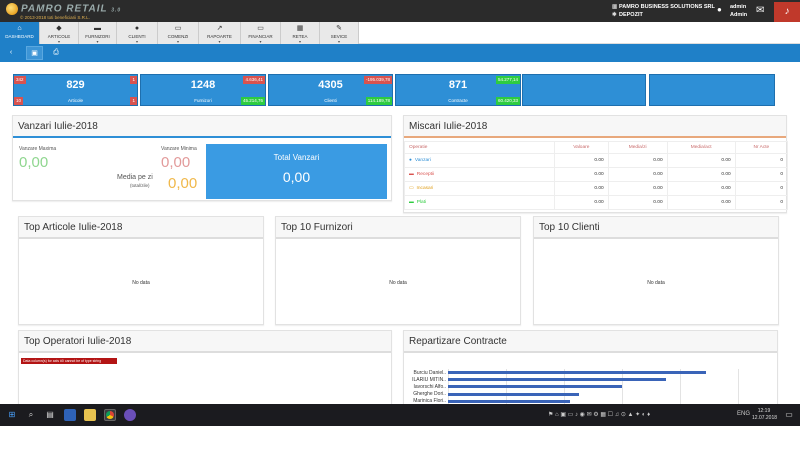 The image size is (800, 450). I want to click on nav-tab-articole: ◆ ARTICOLE ▾, so click(59, 33).